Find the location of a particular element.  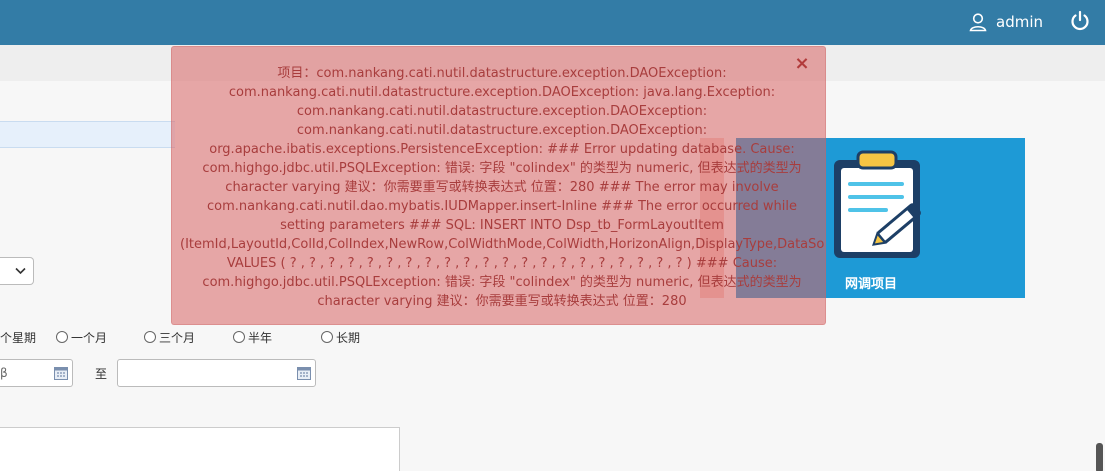

radio-one-week: 个星期 is located at coordinates (18, 337).